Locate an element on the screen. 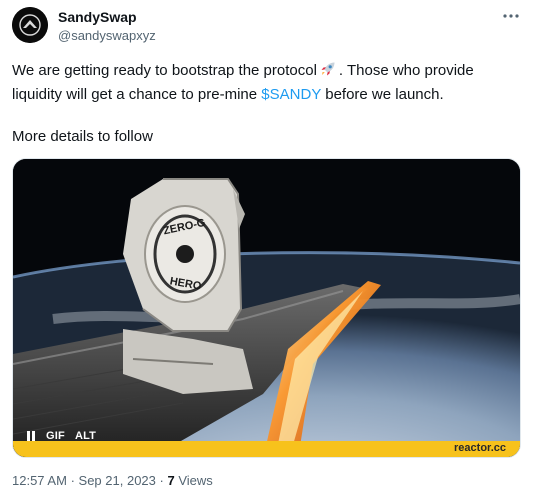 This screenshot has width=534, height=496. watermark-bar: reactor.cc is located at coordinates (266, 449).